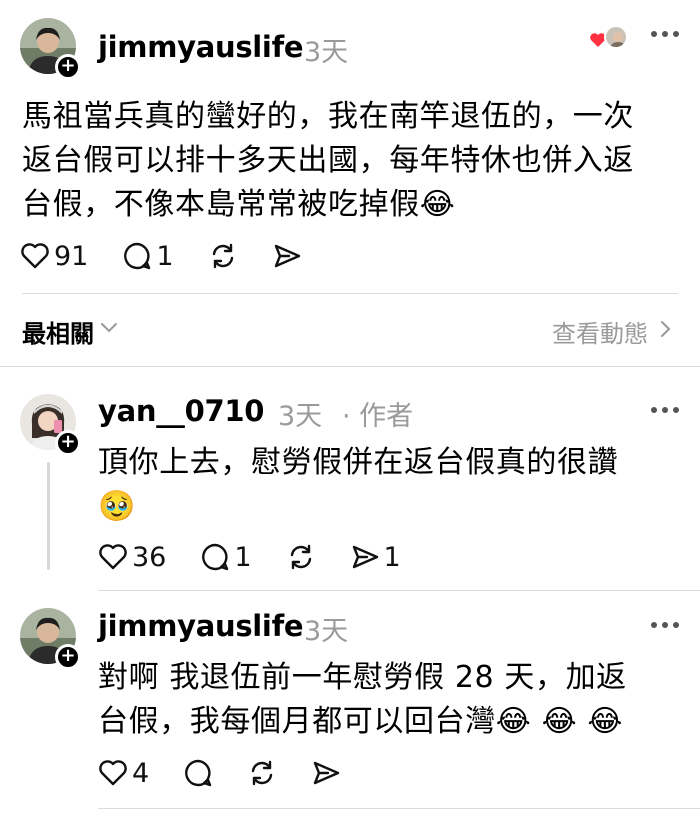  What do you see at coordinates (141, 773) in the screenshot?
I see `like-count: 4` at bounding box center [141, 773].